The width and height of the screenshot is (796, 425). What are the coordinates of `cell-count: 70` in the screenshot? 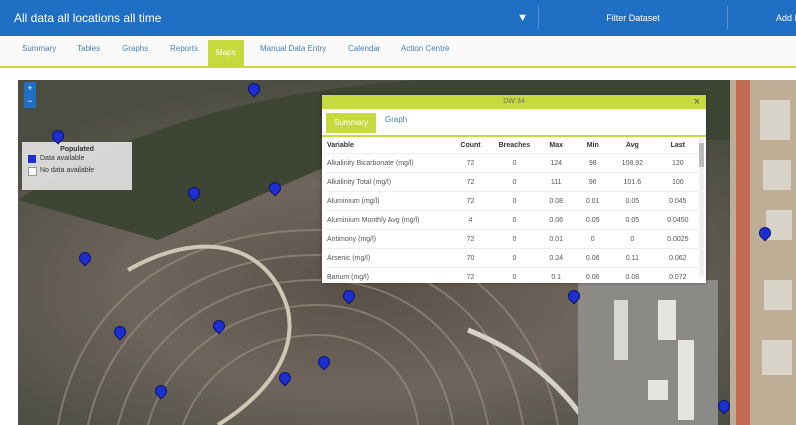 It's located at (470, 258).